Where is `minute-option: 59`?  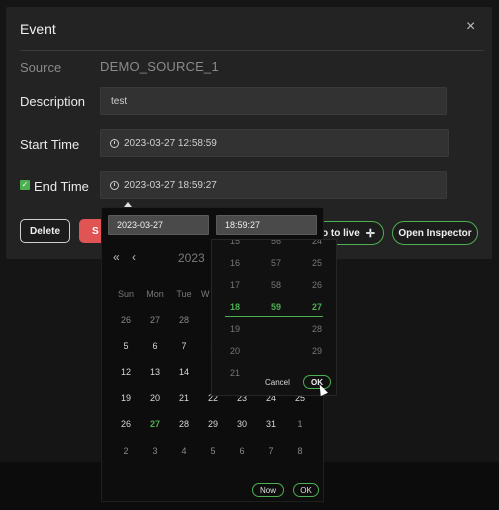
minute-option: 59 is located at coordinates (276, 307).